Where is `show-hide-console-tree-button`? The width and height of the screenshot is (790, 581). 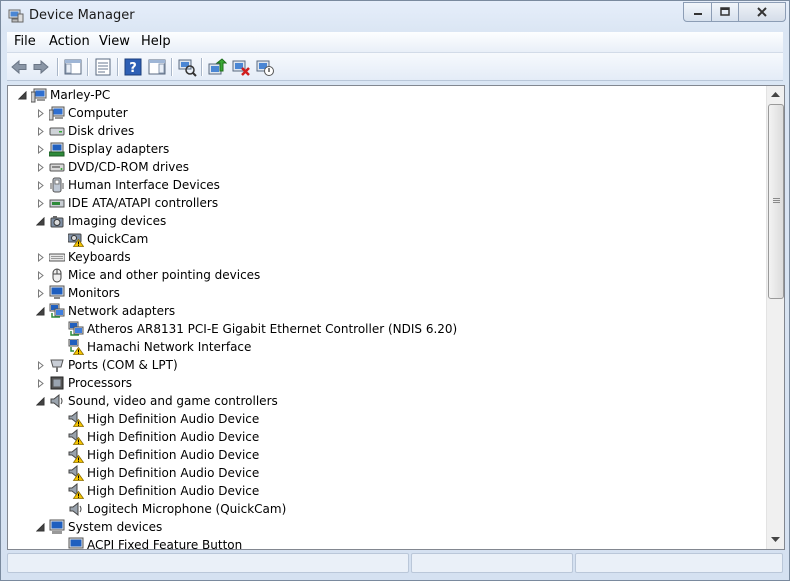 show-hide-console-tree-button is located at coordinates (73, 67).